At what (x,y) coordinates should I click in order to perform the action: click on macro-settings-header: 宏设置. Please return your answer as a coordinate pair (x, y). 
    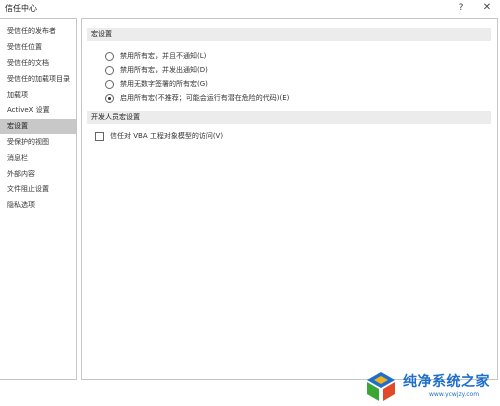
    Looking at the image, I should click on (289, 34).